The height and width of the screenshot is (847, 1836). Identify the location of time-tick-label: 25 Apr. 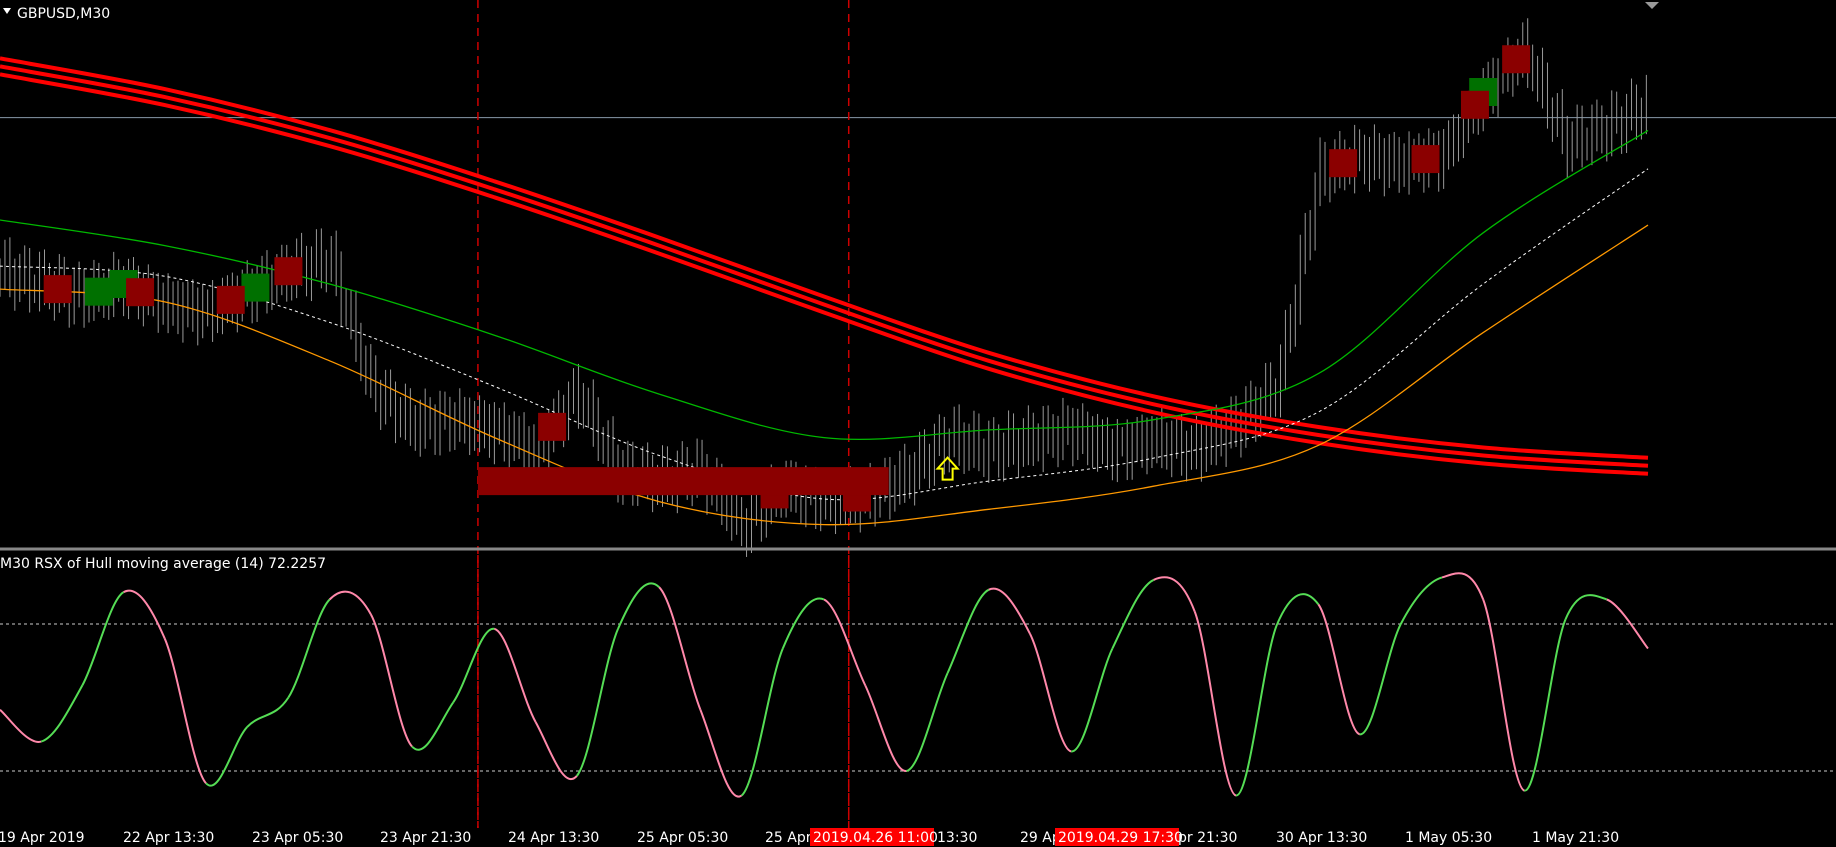
(788, 838).